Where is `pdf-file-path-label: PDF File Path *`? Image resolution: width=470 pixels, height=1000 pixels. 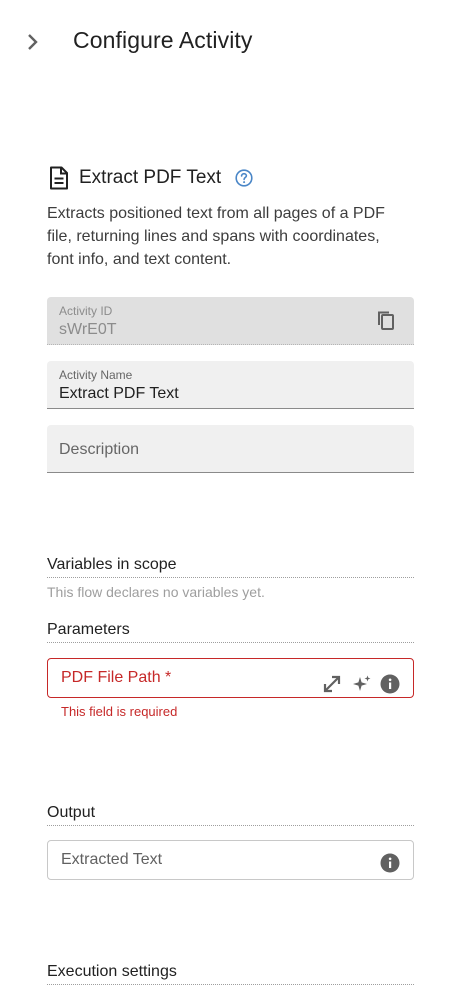 pdf-file-path-label: PDF File Path * is located at coordinates (116, 677).